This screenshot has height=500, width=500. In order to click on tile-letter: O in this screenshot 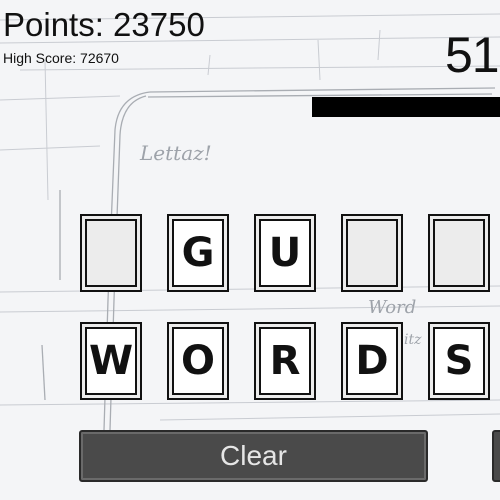, I will do `click(198, 361)`.